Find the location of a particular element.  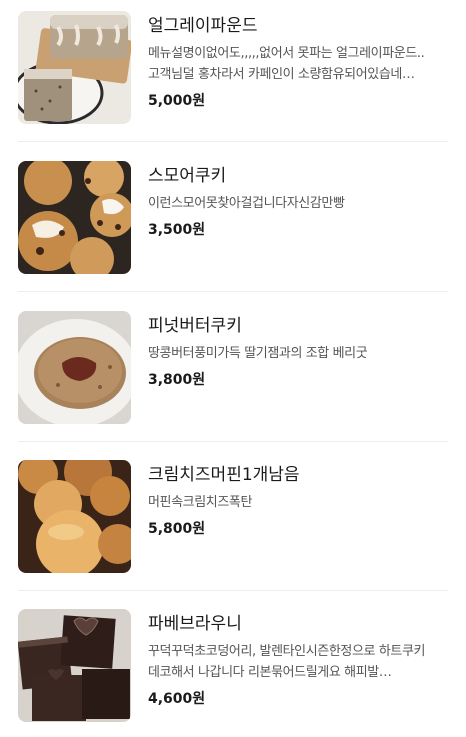

menu-item-price: 3,500원 is located at coordinates (177, 230).